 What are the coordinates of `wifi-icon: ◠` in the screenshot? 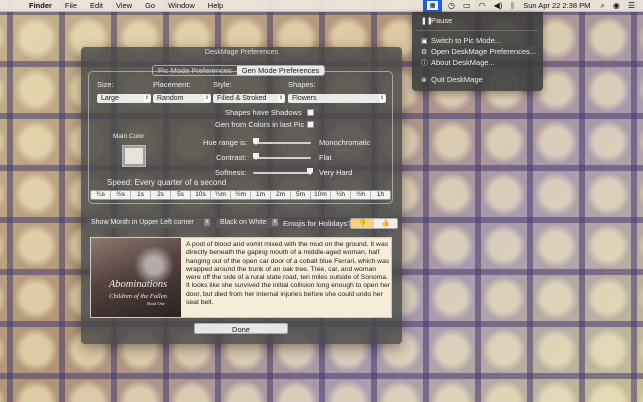 It's located at (482, 6).